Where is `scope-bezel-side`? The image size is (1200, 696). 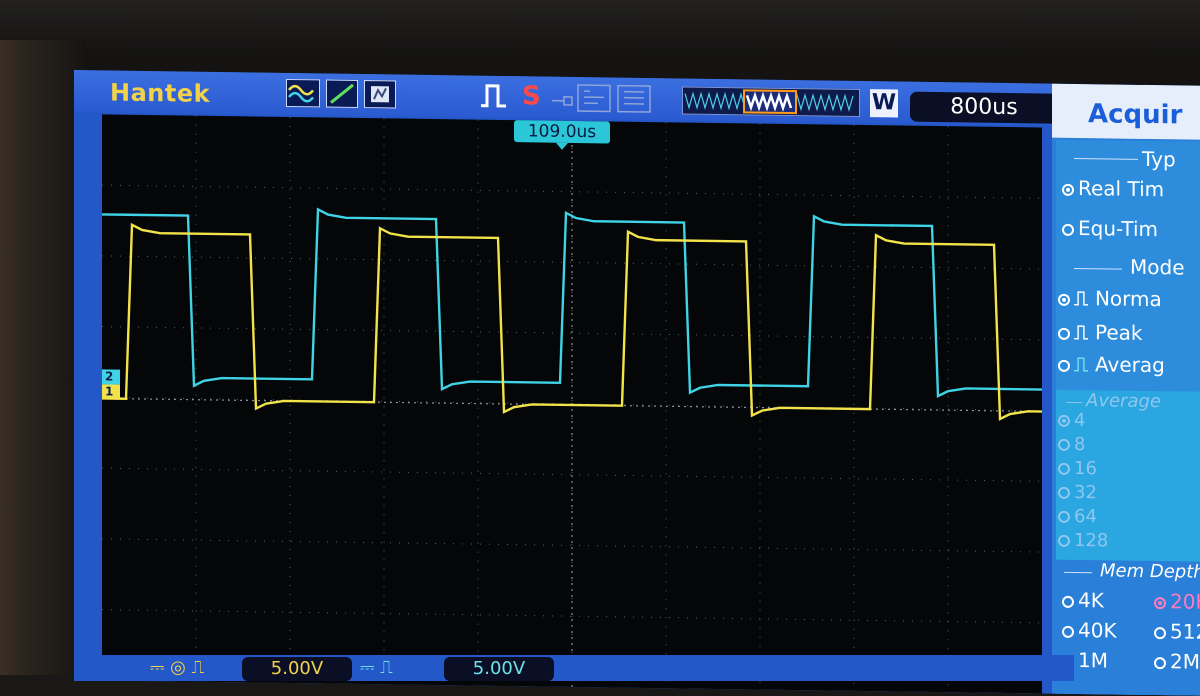 scope-bezel-side is located at coordinates (42, 357).